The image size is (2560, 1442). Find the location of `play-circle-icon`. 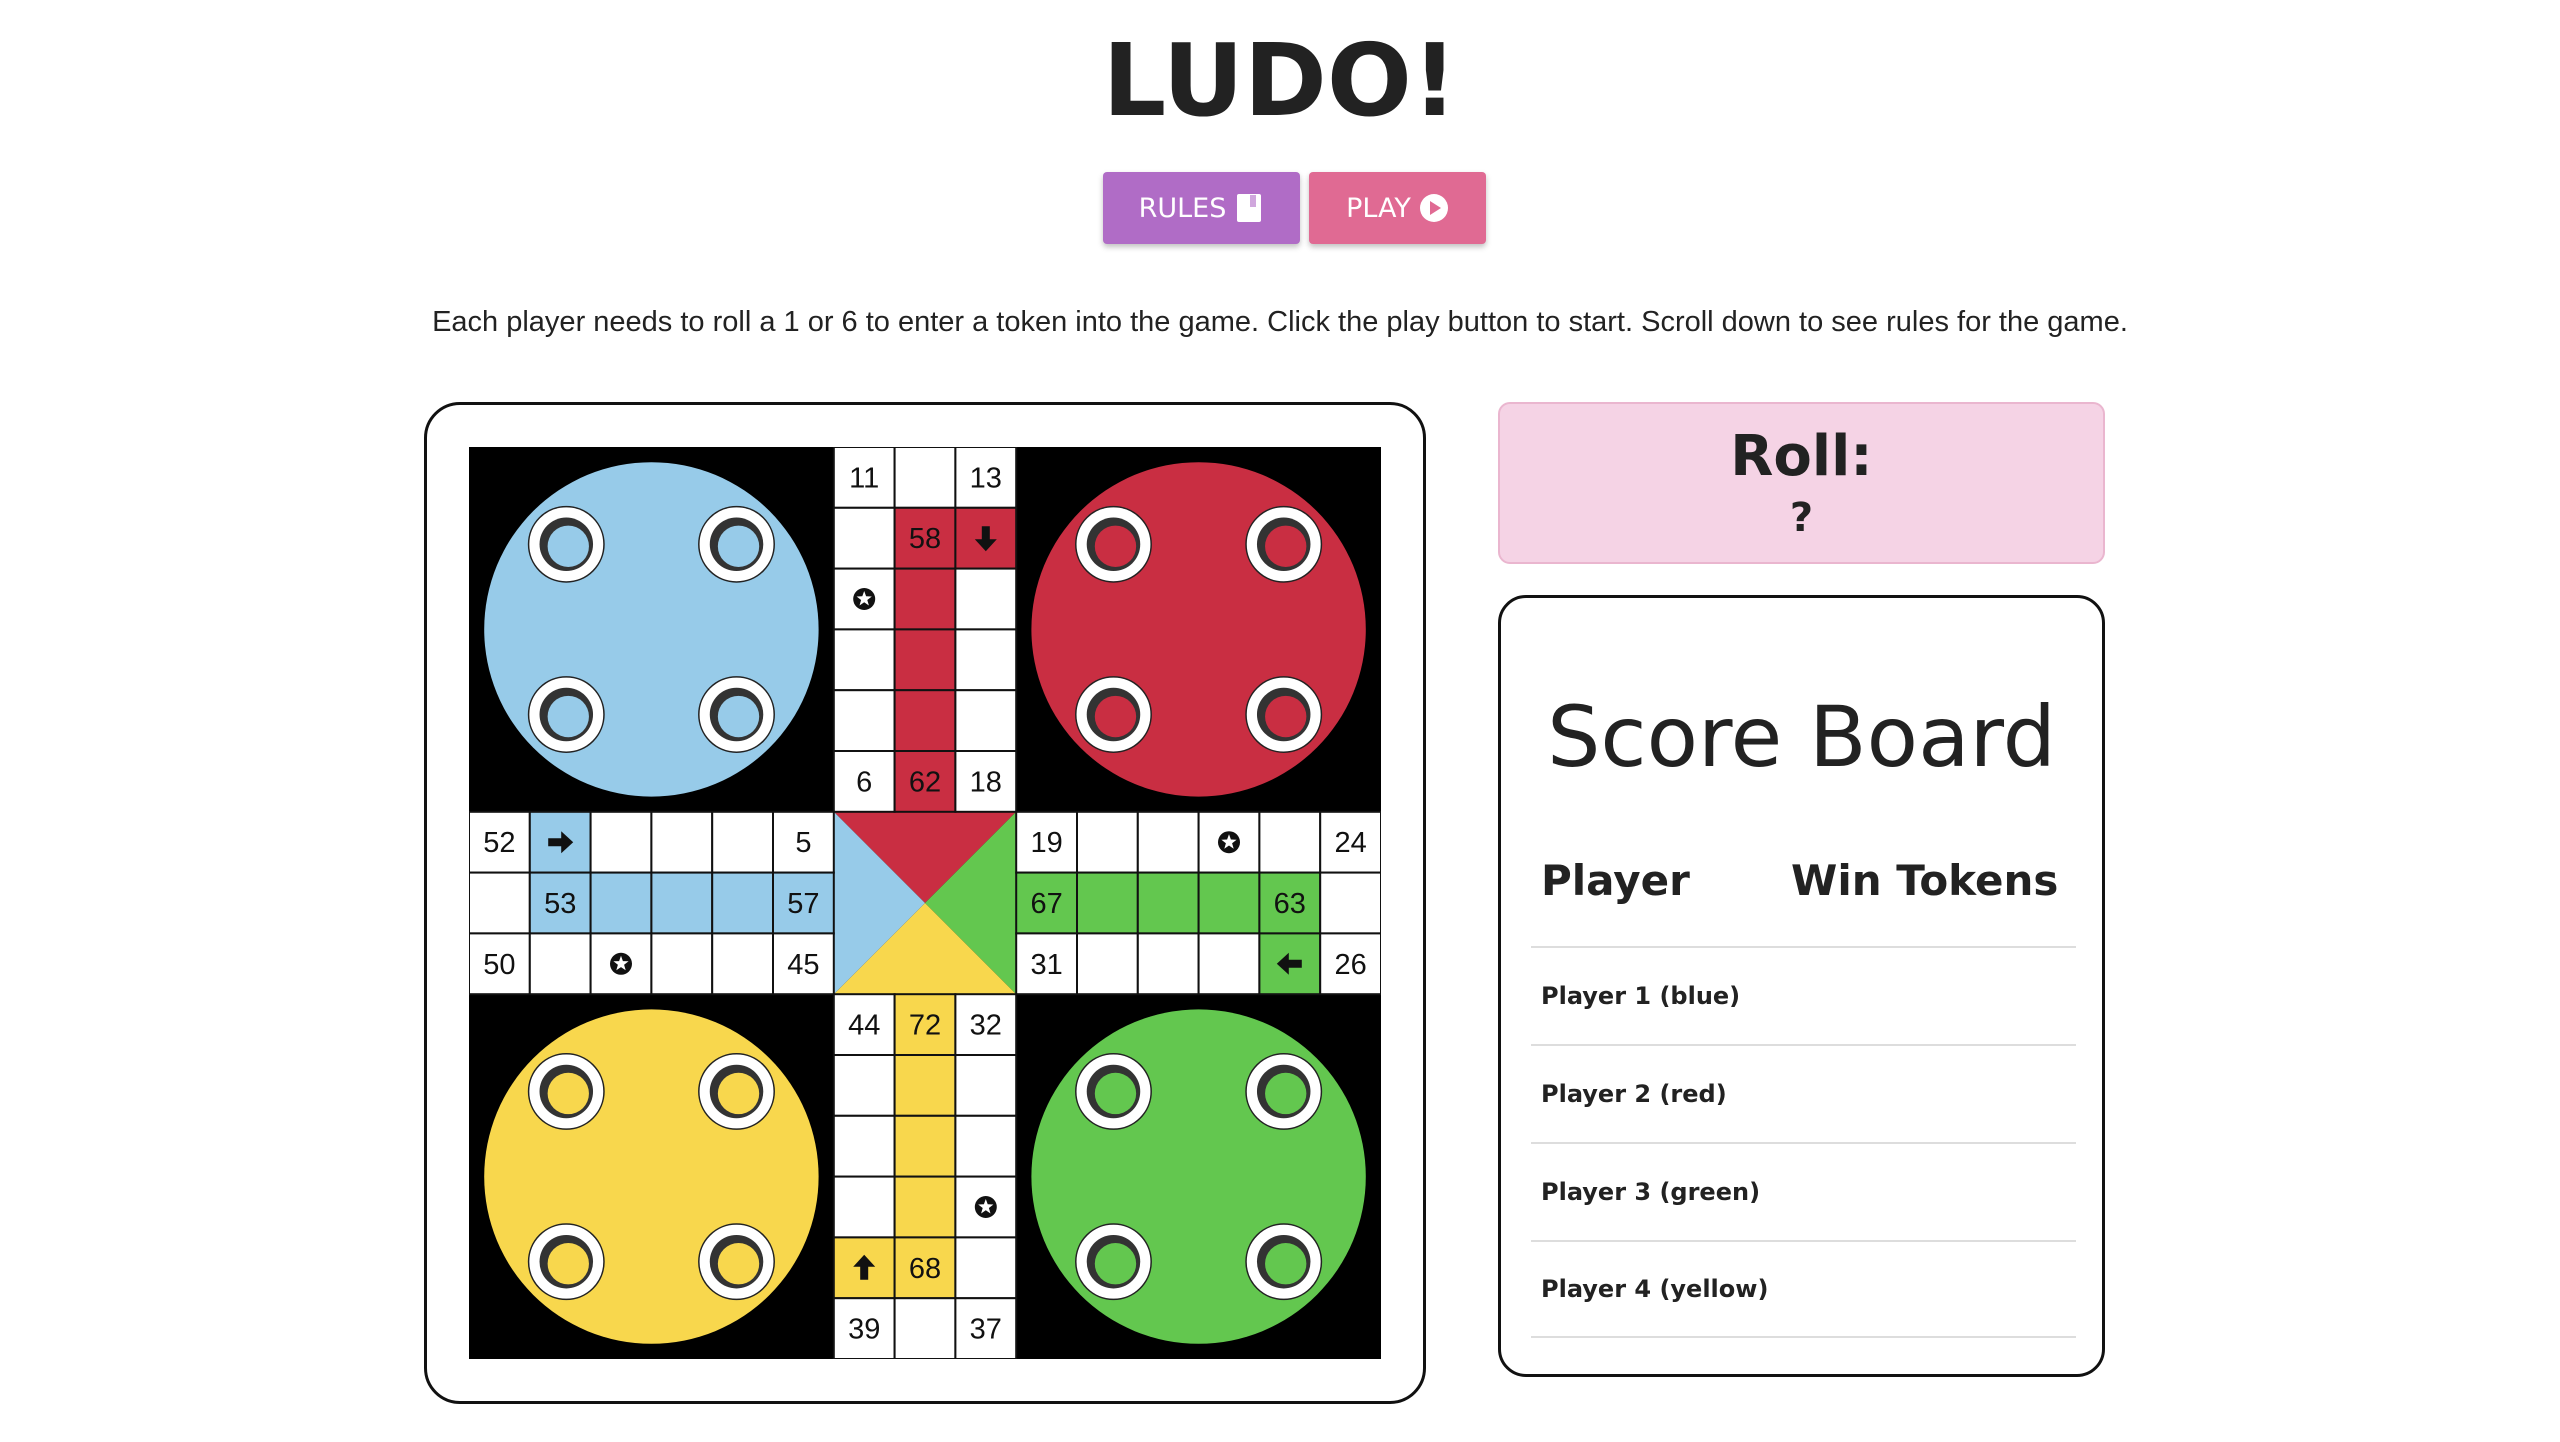

play-circle-icon is located at coordinates (1434, 208).